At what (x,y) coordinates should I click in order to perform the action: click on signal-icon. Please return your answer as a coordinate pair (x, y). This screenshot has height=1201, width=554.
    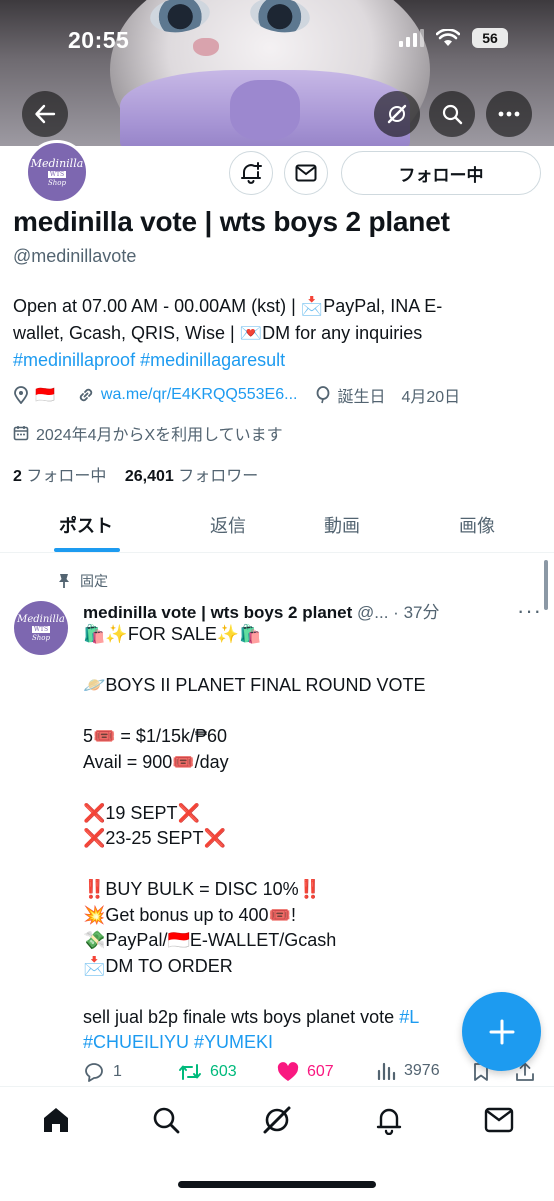
    Looking at the image, I should click on (411, 38).